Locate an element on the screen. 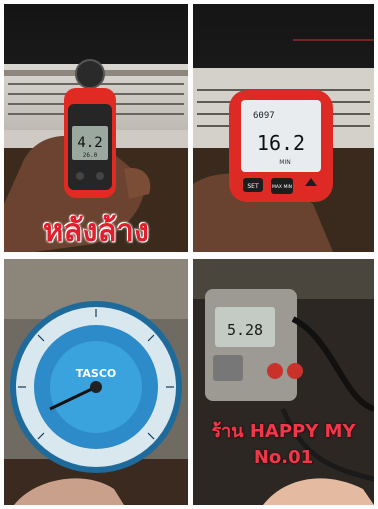 The image size is (378, 509). set-button-label: SET is located at coordinates (253, 186).